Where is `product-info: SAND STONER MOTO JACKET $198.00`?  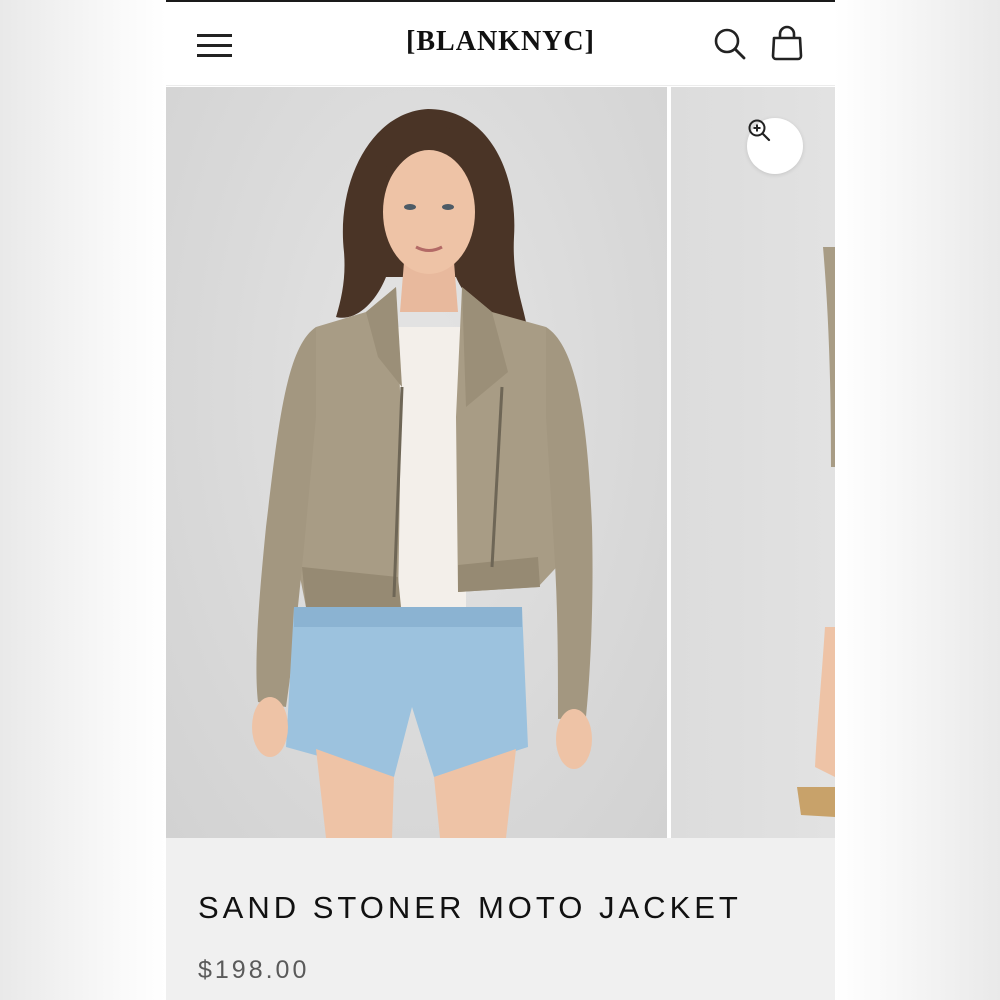
product-info: SAND STONER MOTO JACKET $198.00 is located at coordinates (500, 919).